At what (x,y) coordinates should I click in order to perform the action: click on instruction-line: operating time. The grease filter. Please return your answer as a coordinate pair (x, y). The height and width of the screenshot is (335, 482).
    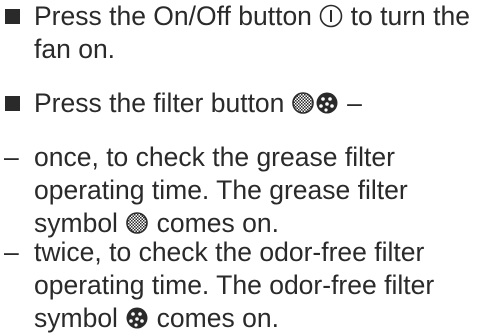
    Looking at the image, I should click on (221, 190).